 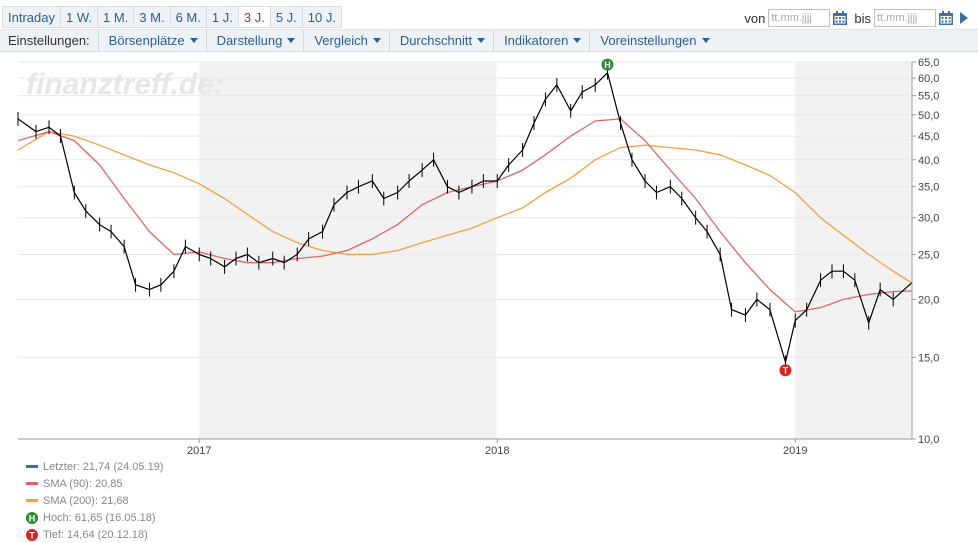 I want to click on y-tick-label: 55,0, so click(x=928, y=97).